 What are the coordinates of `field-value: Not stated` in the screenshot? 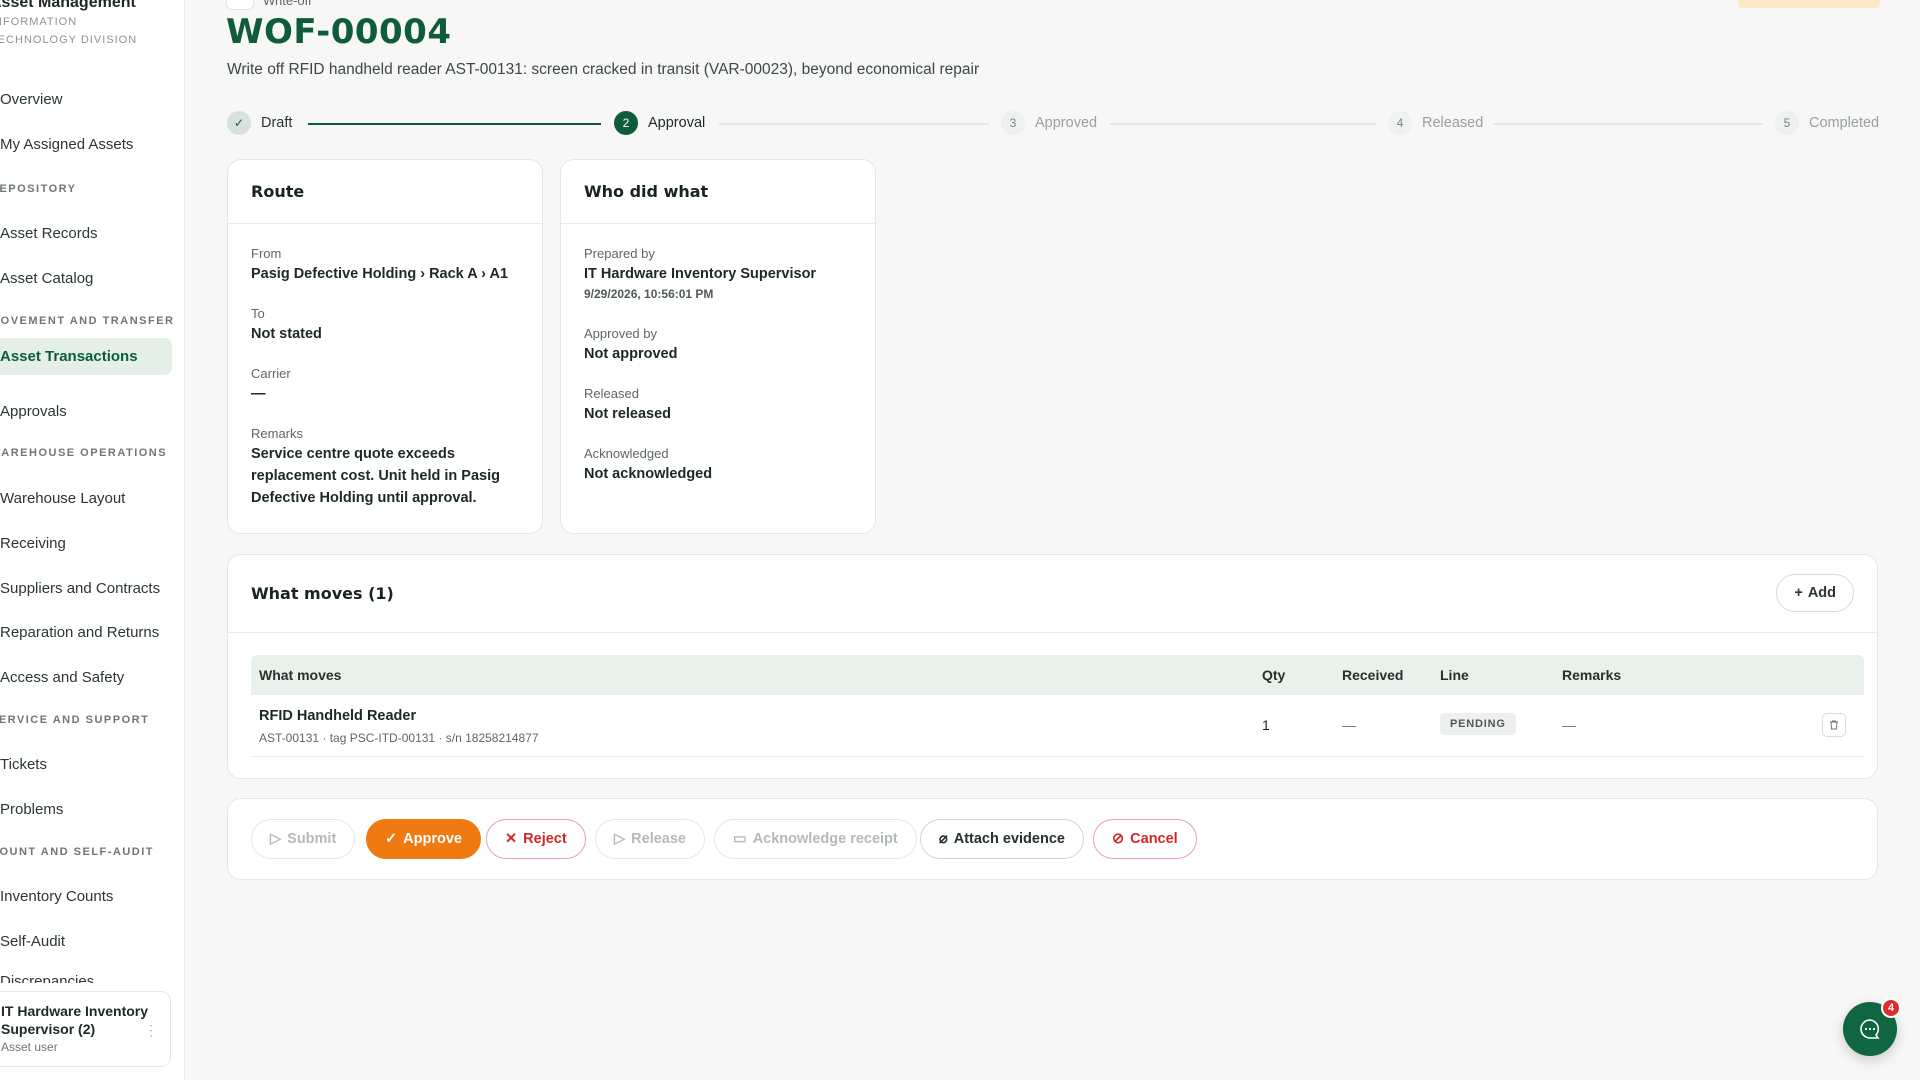 It's located at (286, 334).